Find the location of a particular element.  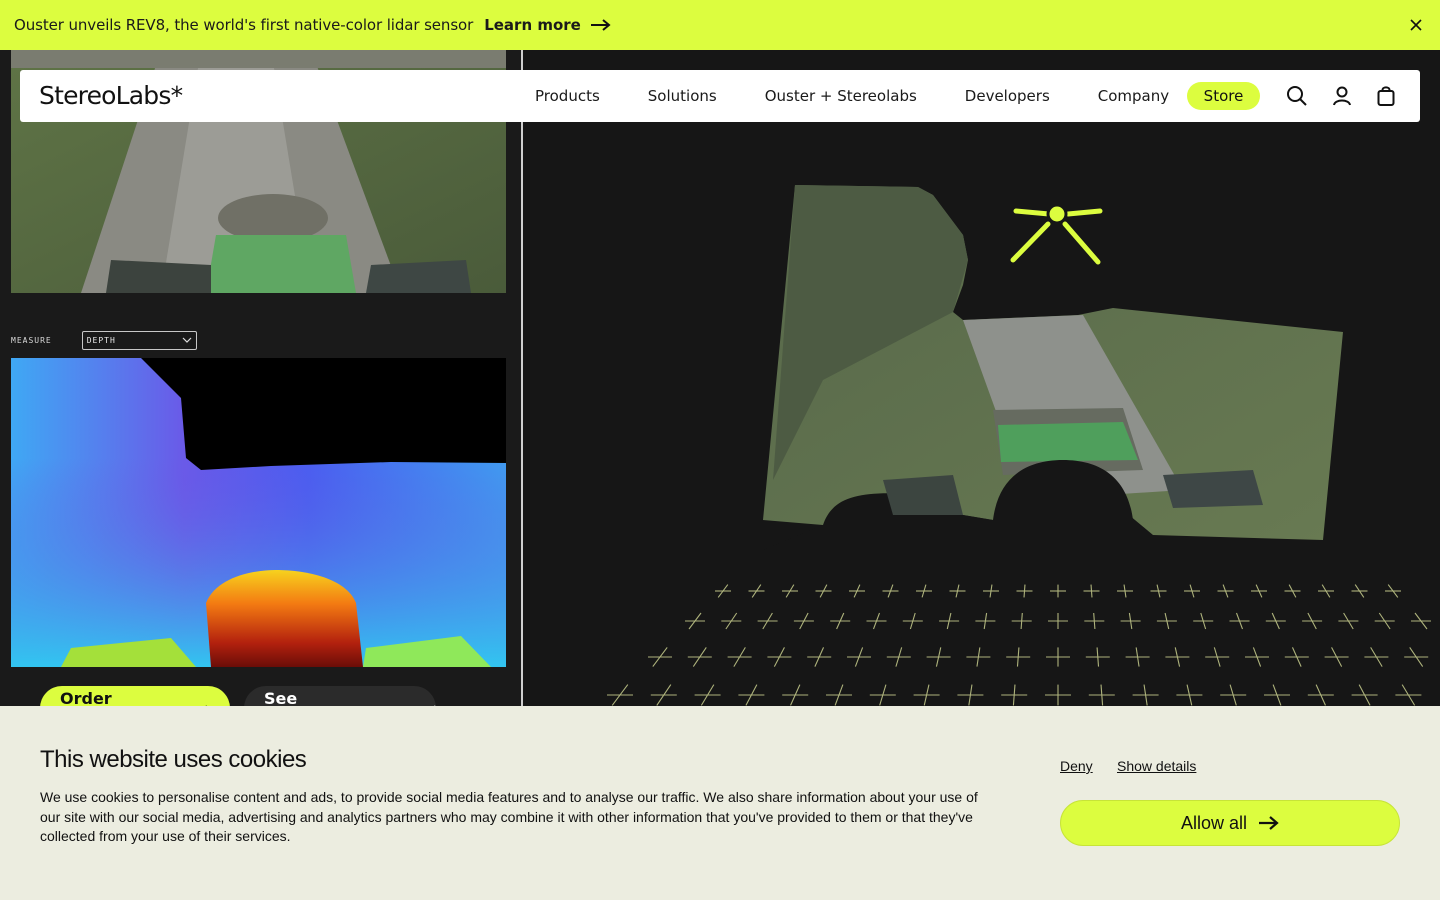

deny-cookies-button: Deny is located at coordinates (1076, 766).